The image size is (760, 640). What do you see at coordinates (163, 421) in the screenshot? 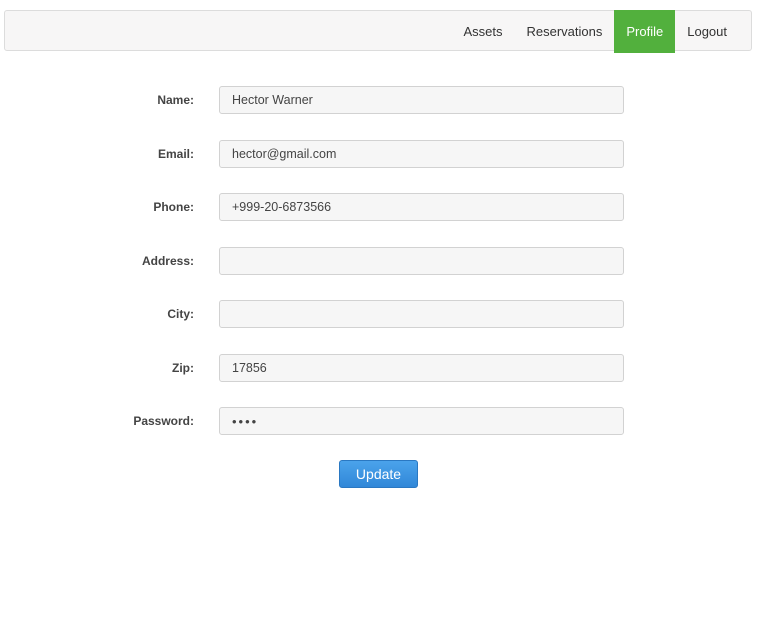
I see `password-label: Password:` at bounding box center [163, 421].